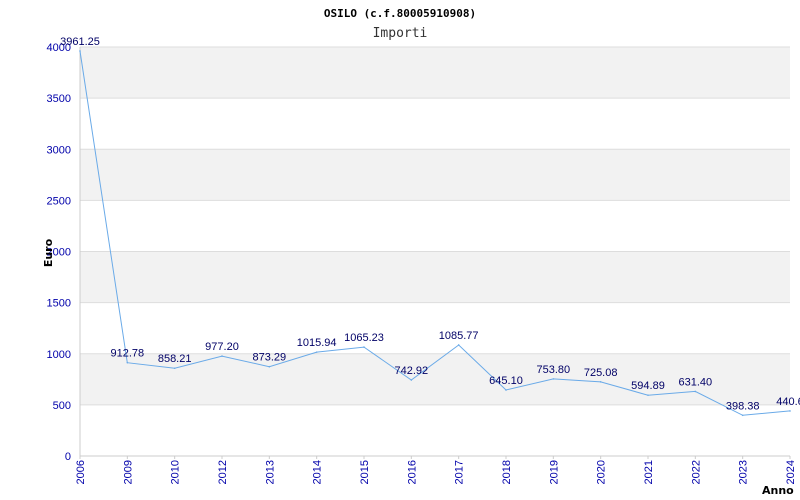 The height and width of the screenshot is (500, 800). I want to click on data-label: 725.08, so click(601, 373).